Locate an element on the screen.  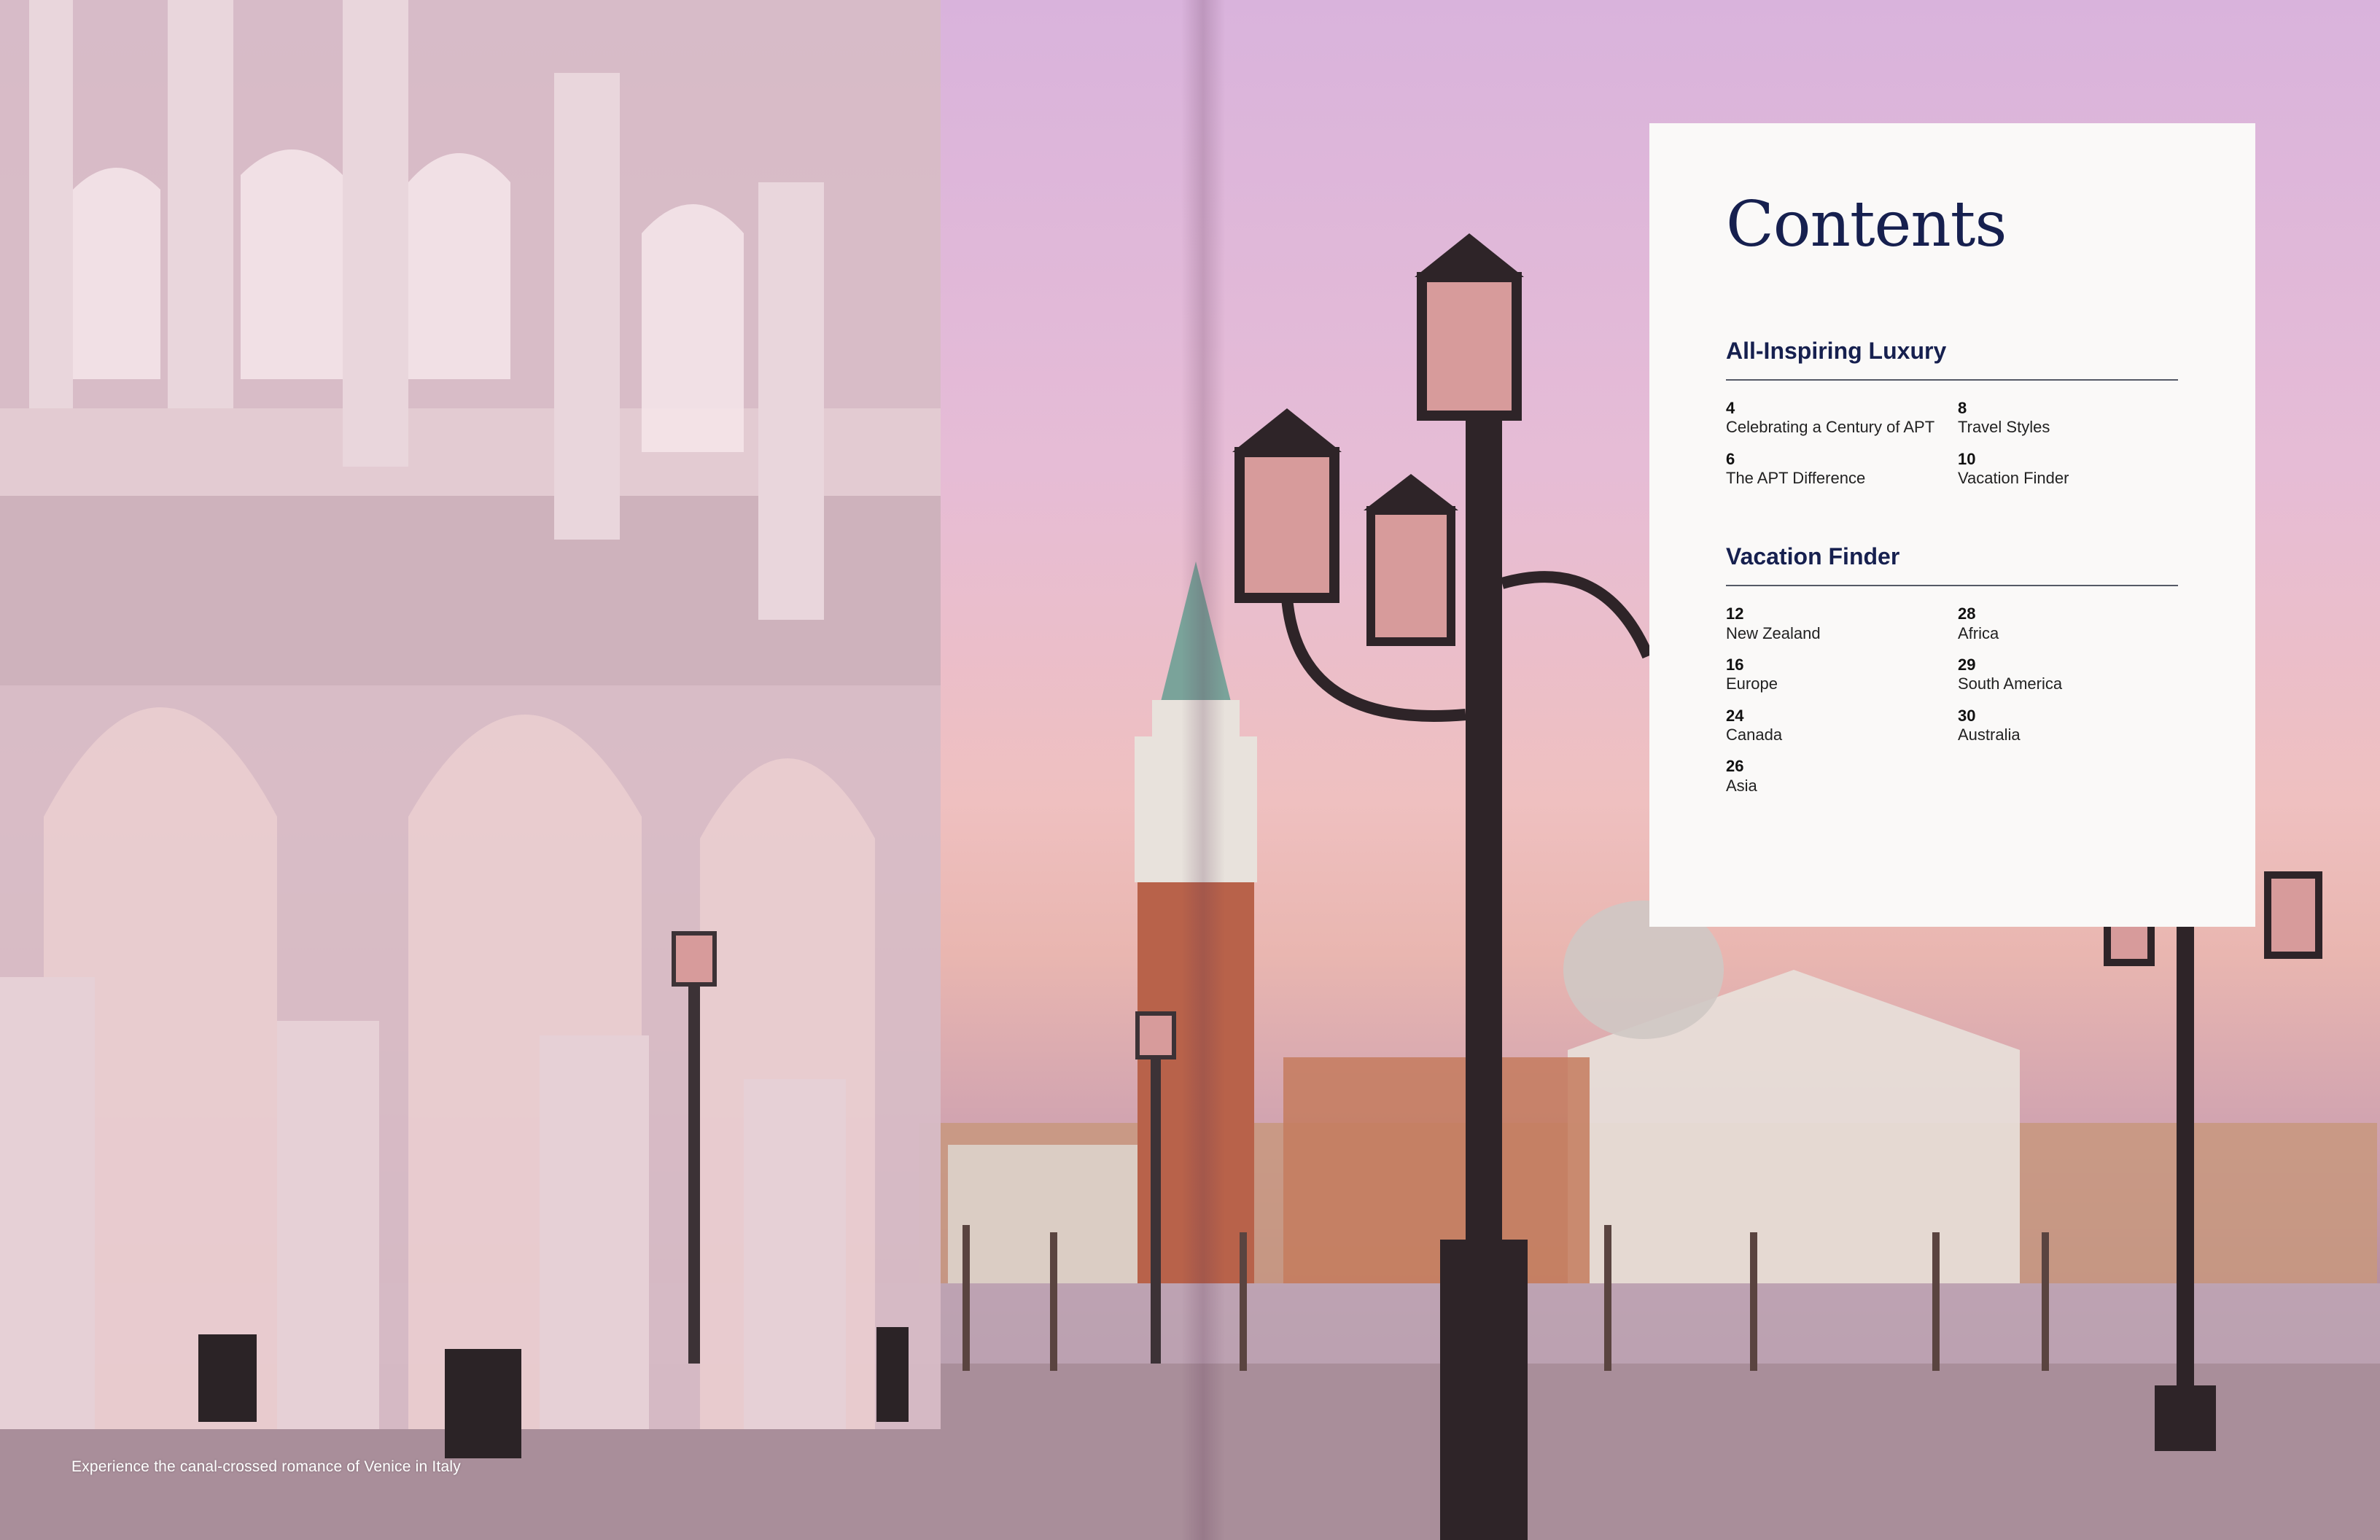
contents-entry: 10 Vacation Finder is located at coordinates (2068, 469).